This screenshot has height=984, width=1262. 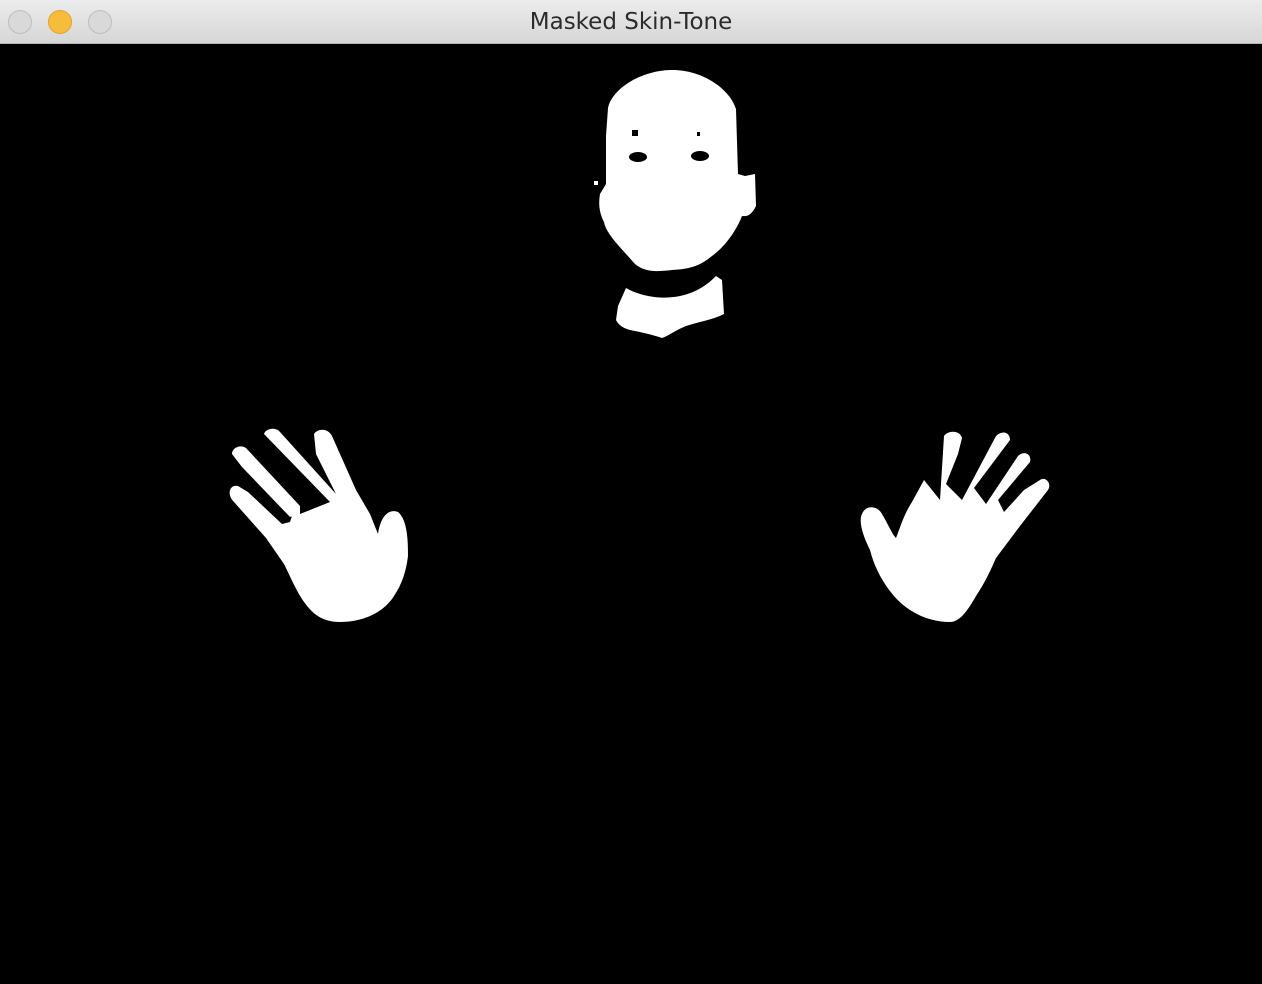 What do you see at coordinates (698, 134) in the screenshot?
I see `right-brow-hole` at bounding box center [698, 134].